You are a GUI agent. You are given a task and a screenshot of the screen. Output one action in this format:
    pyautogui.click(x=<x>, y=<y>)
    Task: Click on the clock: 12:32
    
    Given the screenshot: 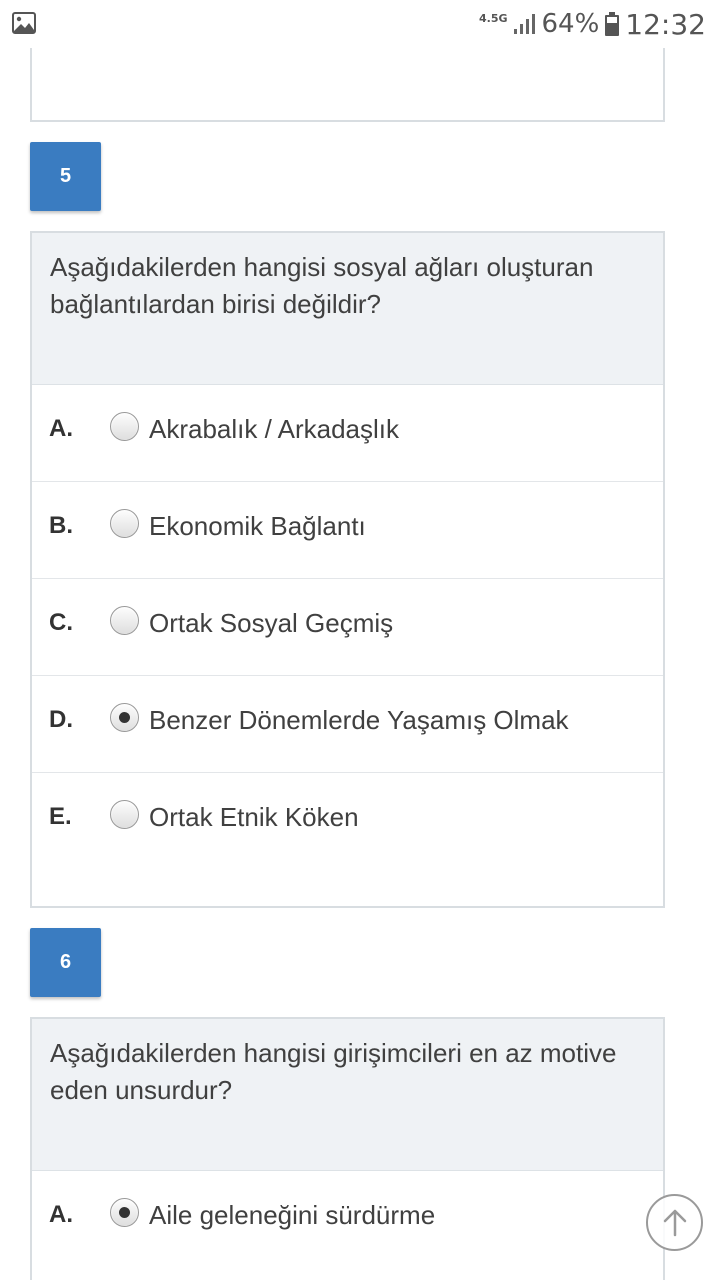 What is the action you would take?
    pyautogui.click(x=665, y=24)
    